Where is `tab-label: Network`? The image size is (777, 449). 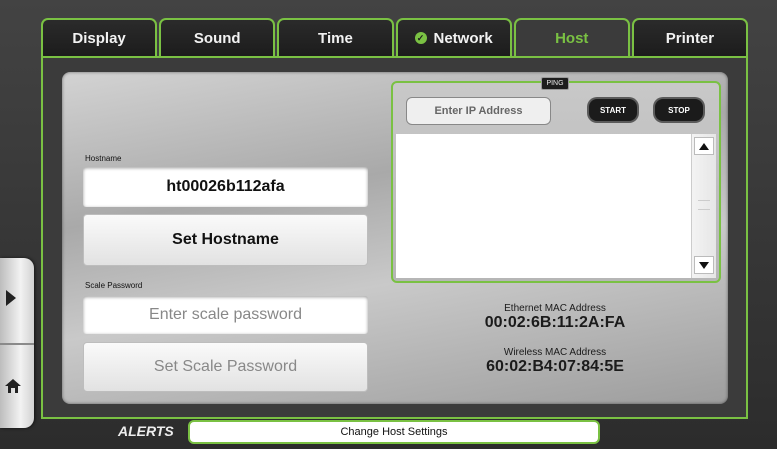 tab-label: Network is located at coordinates (463, 38).